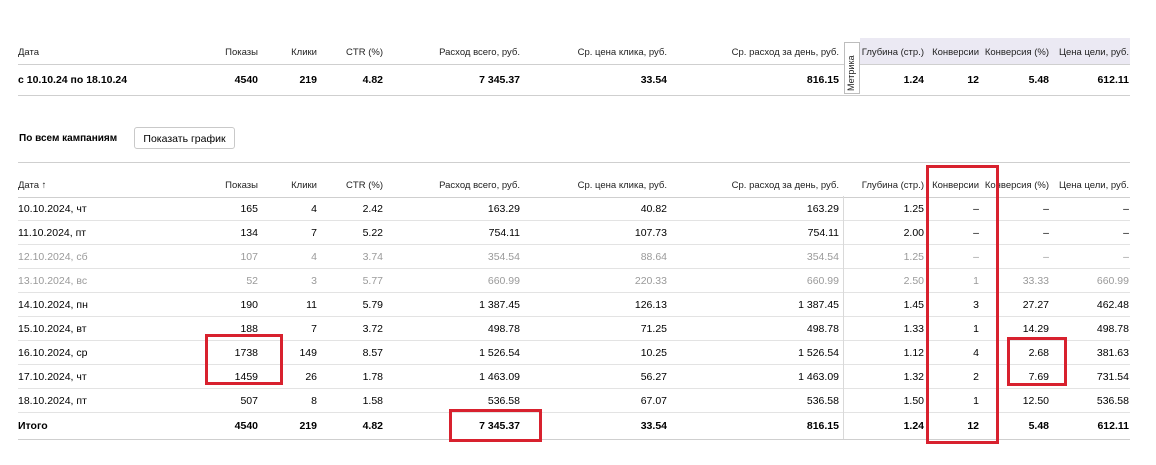 This screenshot has width=1156, height=465. What do you see at coordinates (822, 426) in the screenshot?
I see `total-daily-spend: 816.15` at bounding box center [822, 426].